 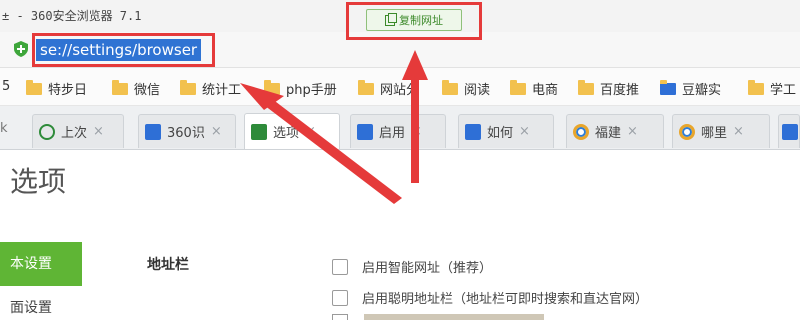 I want to click on tab-item: 上次 ×, so click(x=78, y=131).